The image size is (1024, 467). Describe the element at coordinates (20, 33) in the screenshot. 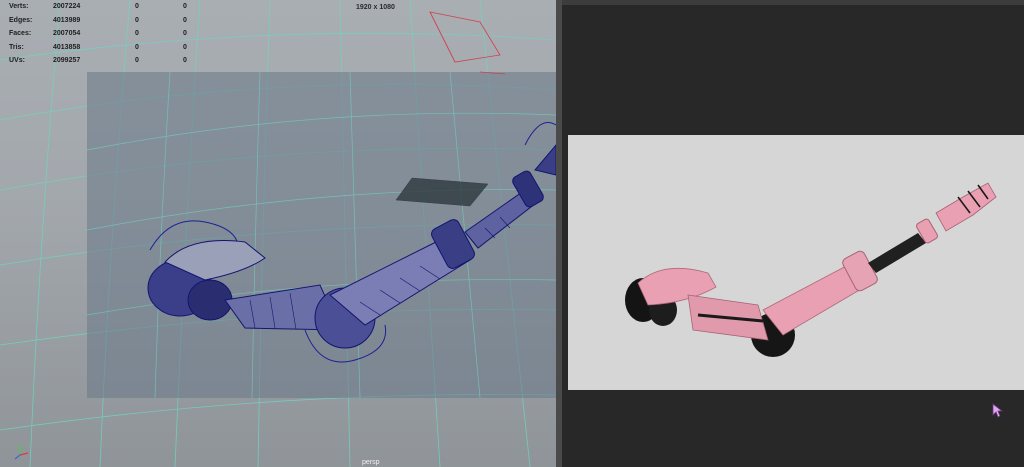

I see `hud-label: Faces:` at that location.